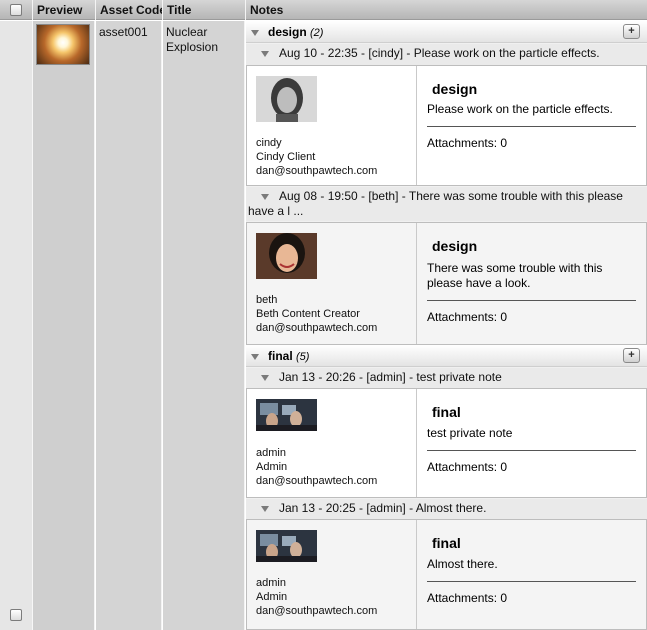 The height and width of the screenshot is (630, 647). Describe the element at coordinates (204, 325) in the screenshot. I see `title-cell: Nuclear Explosion` at that location.